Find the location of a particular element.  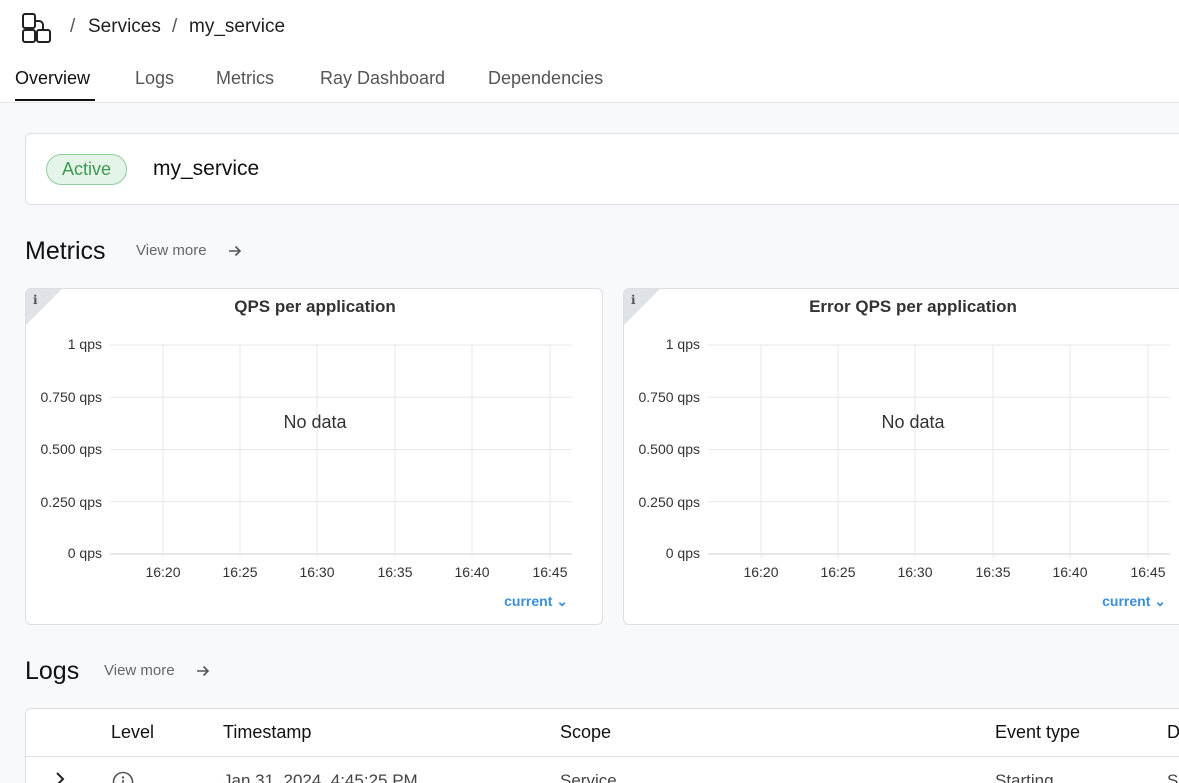

app-logo-icon is located at coordinates (37, 28).